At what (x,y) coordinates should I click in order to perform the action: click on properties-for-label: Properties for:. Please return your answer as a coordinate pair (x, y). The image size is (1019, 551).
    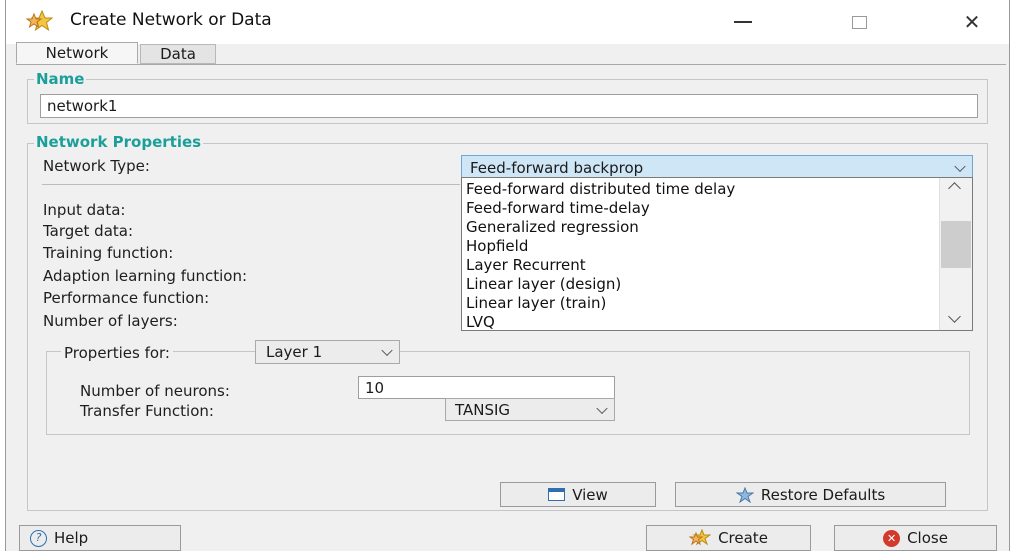
    Looking at the image, I should click on (117, 353).